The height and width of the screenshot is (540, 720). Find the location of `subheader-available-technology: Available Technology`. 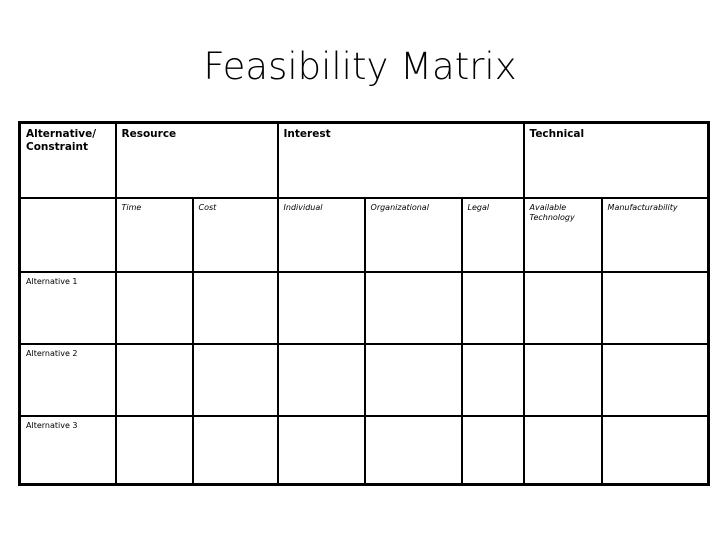

subheader-available-technology: Available Technology is located at coordinates (562, 234).